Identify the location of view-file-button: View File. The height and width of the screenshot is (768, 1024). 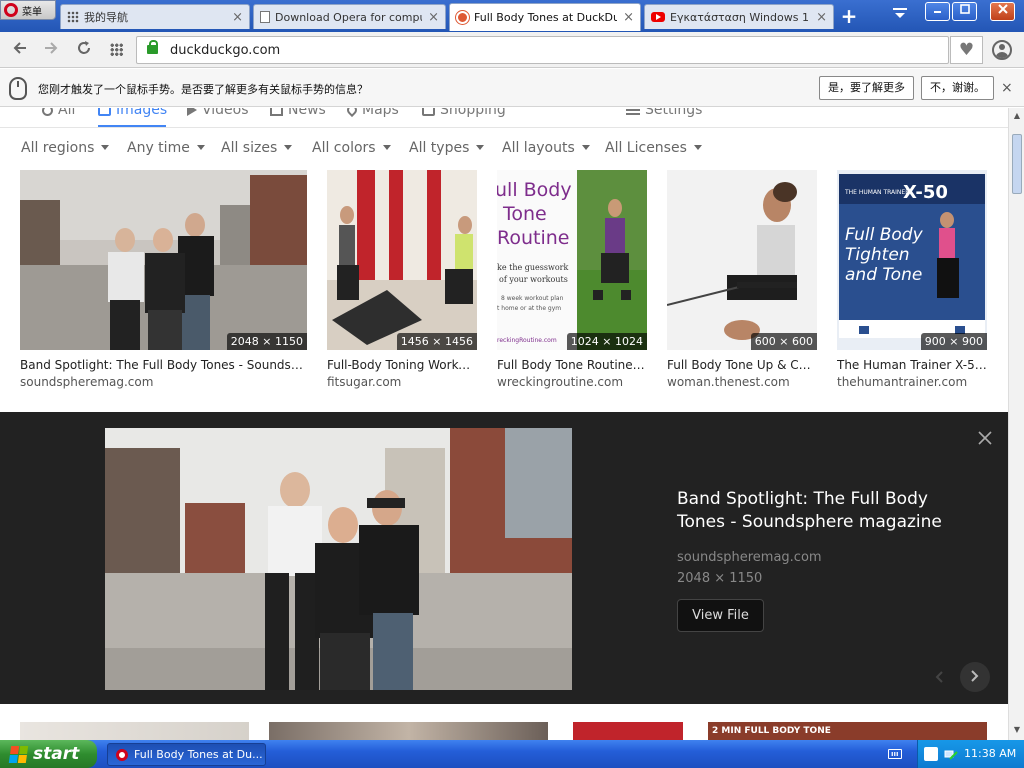
(720, 615).